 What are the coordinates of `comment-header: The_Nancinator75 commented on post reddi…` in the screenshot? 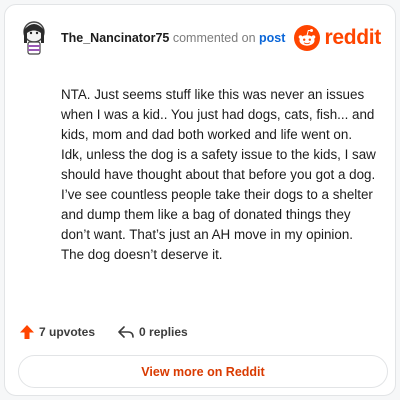 It's located at (200, 38).